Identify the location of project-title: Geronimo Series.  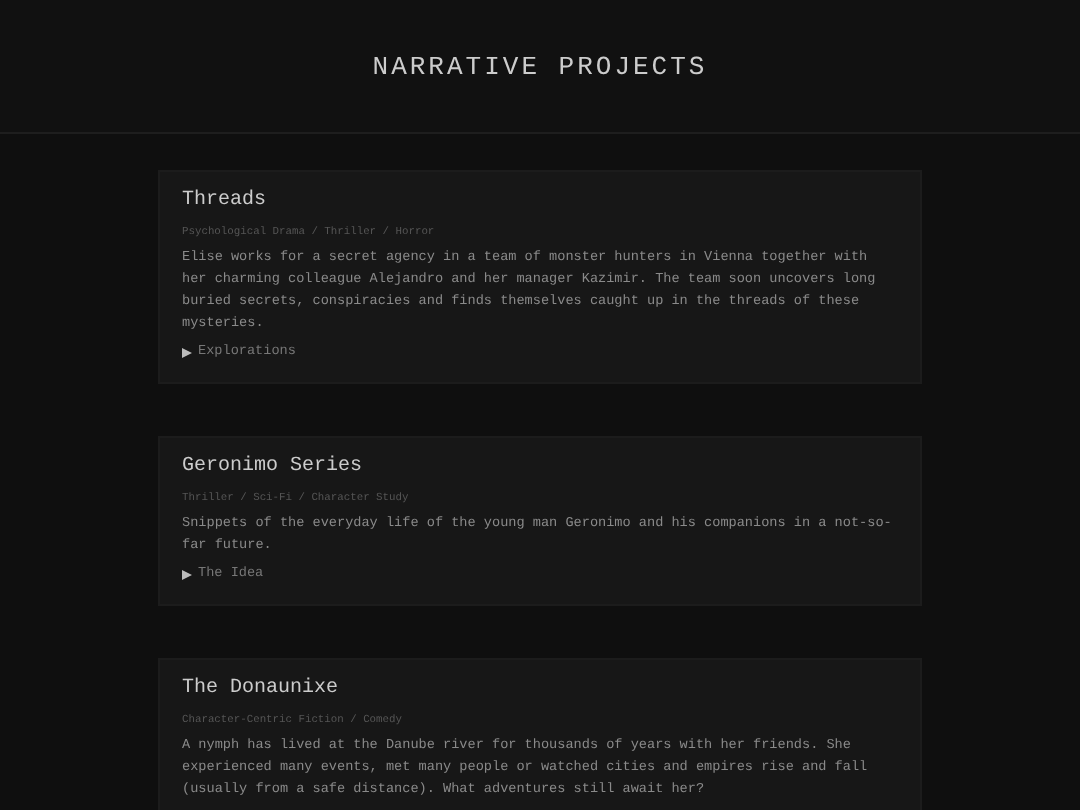
(273, 467).